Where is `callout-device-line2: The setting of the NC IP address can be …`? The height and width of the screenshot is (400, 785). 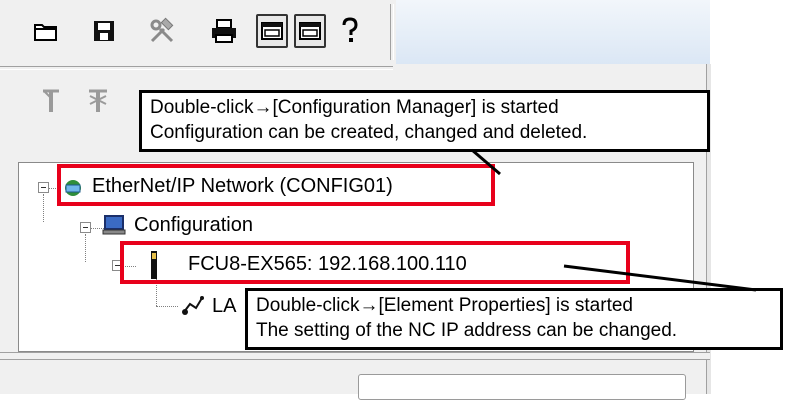 callout-device-line2: The setting of the NC IP address can be … is located at coordinates (467, 330).